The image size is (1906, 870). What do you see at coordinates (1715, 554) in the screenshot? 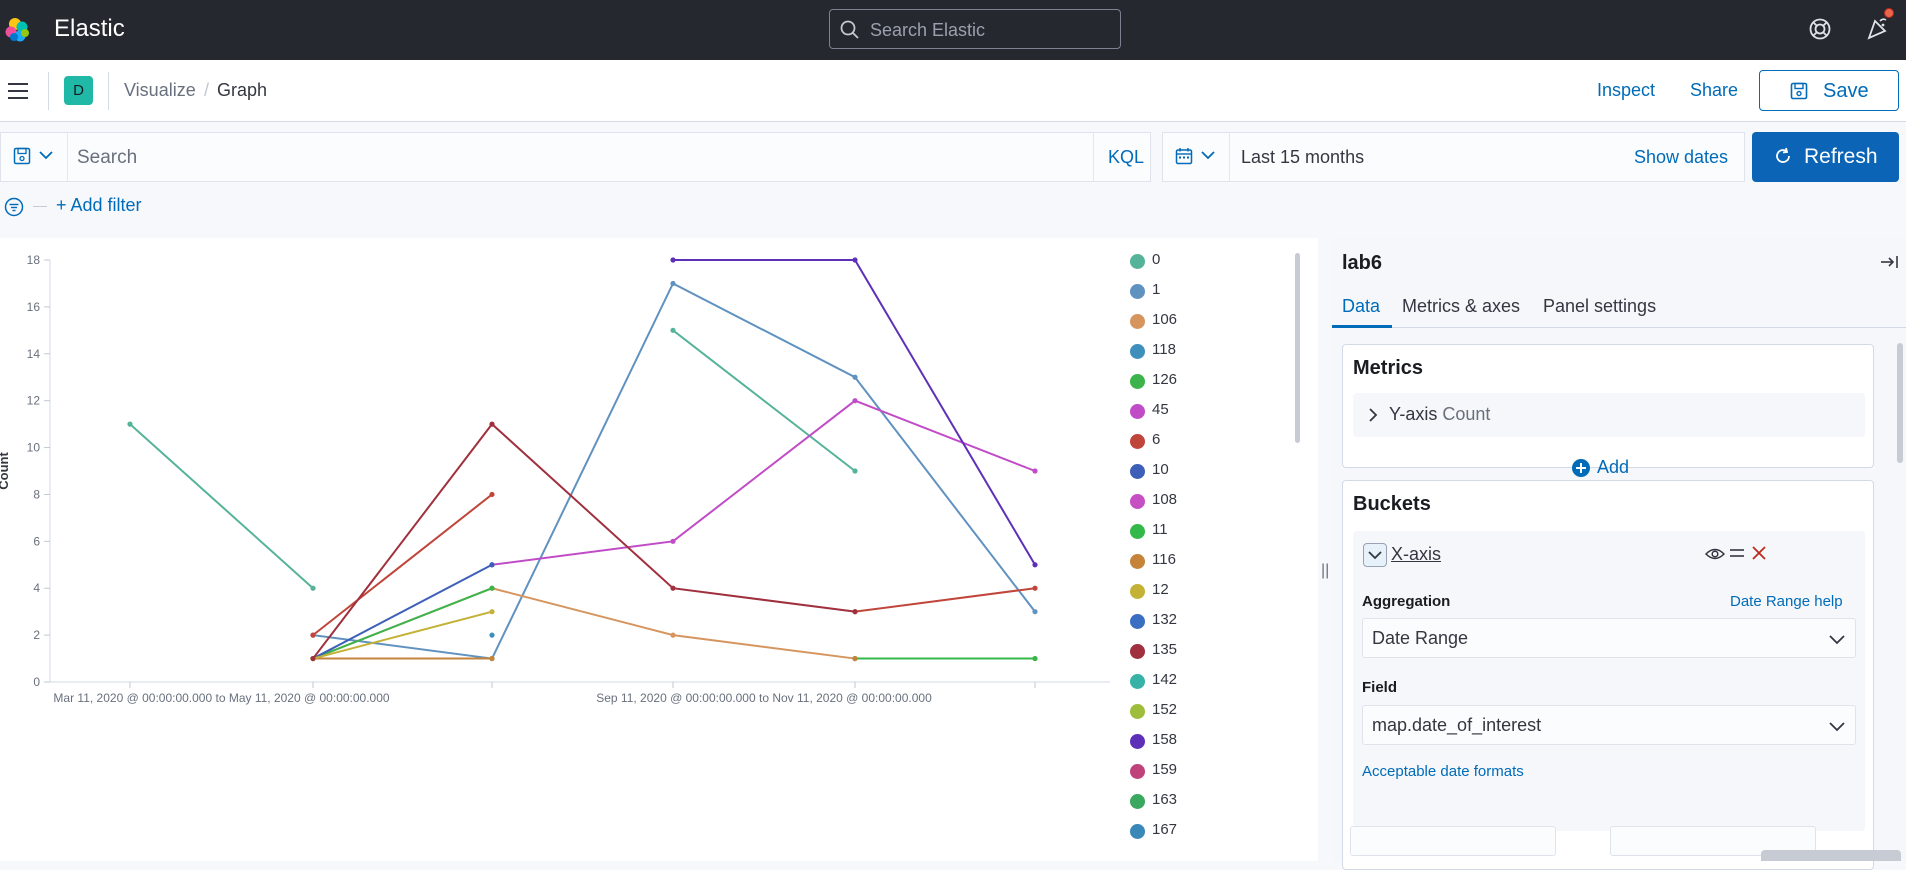
I see `eye-icon` at bounding box center [1715, 554].